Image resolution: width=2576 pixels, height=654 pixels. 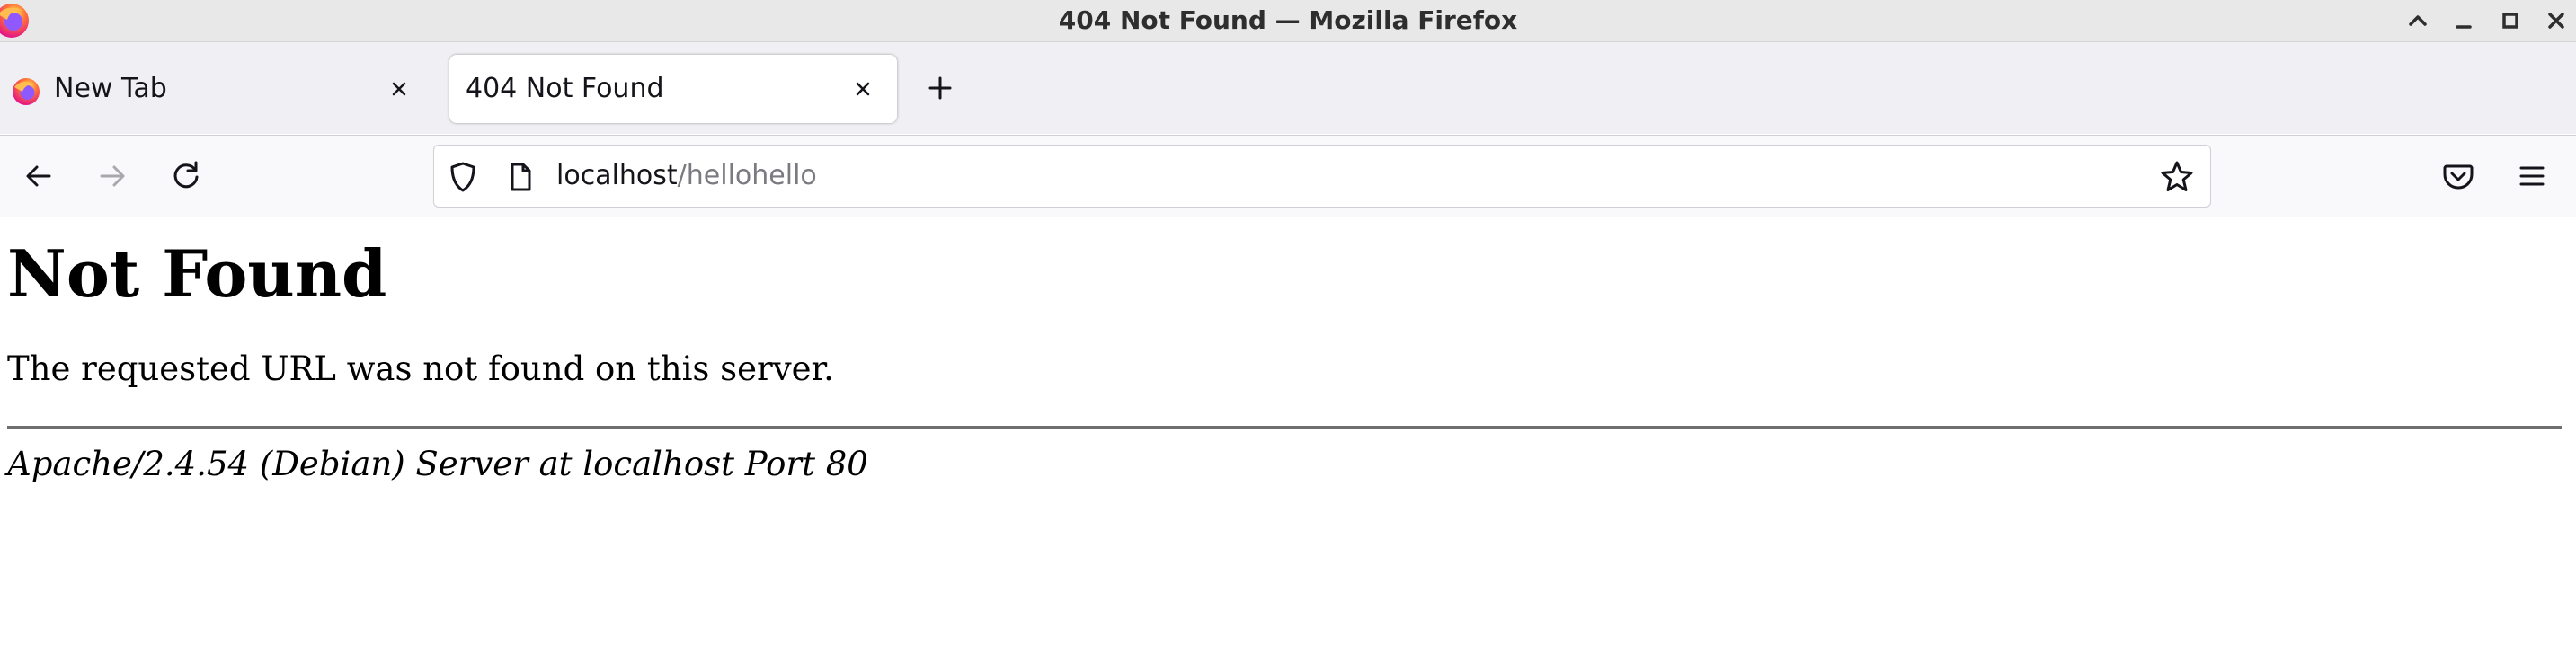 What do you see at coordinates (2177, 177) in the screenshot?
I see `star-icon` at bounding box center [2177, 177].